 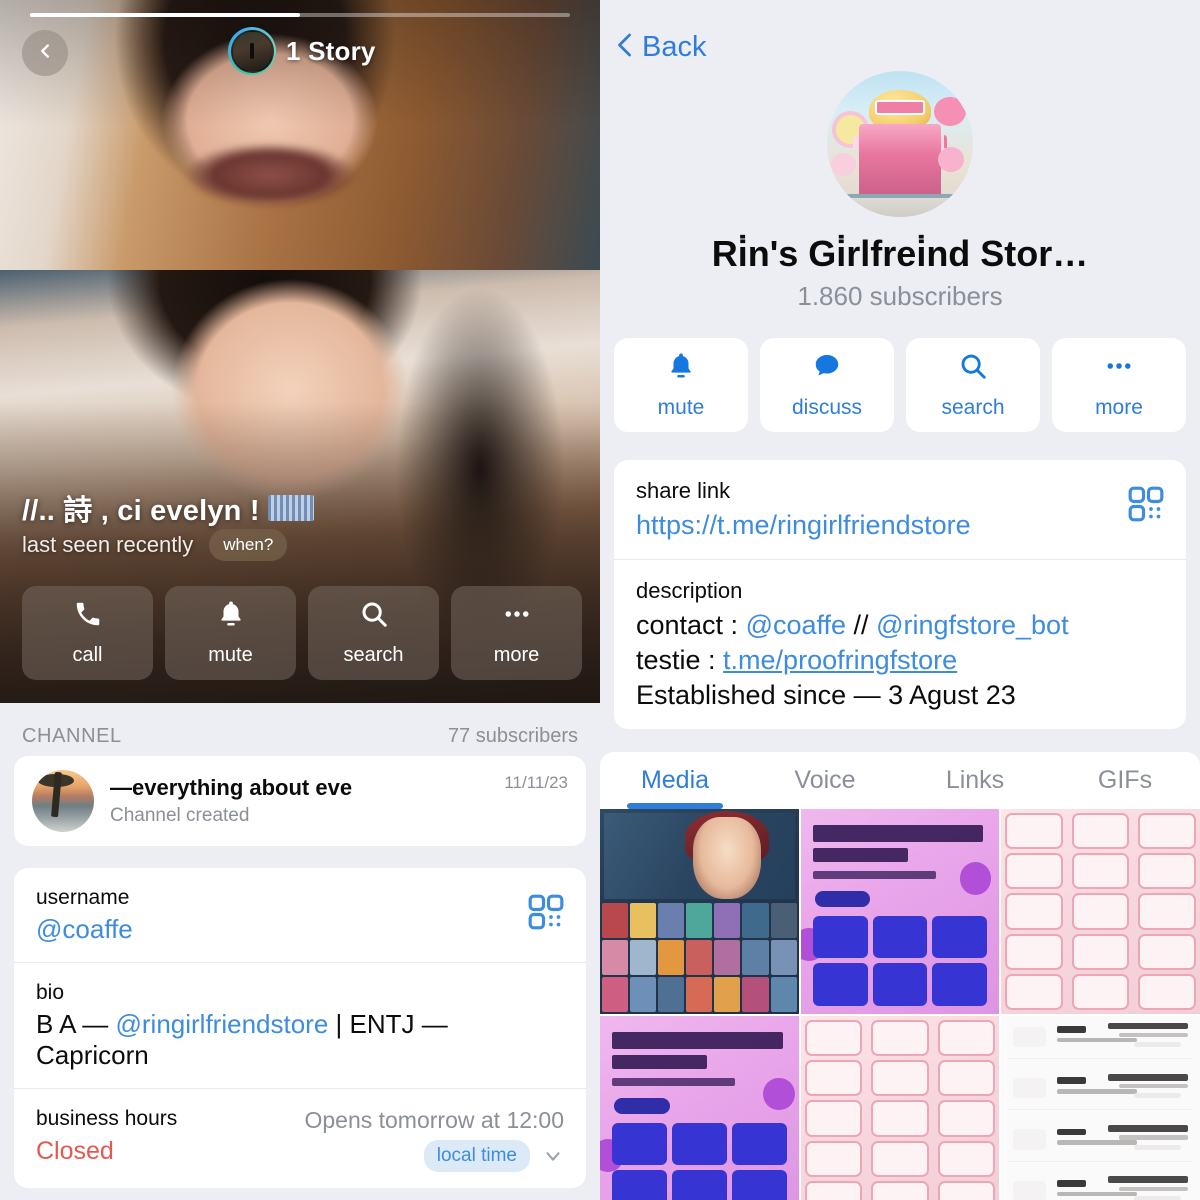 What do you see at coordinates (900, 525) in the screenshot?
I see `share-link-value: https://t.me/ringirlfriendstore` at bounding box center [900, 525].